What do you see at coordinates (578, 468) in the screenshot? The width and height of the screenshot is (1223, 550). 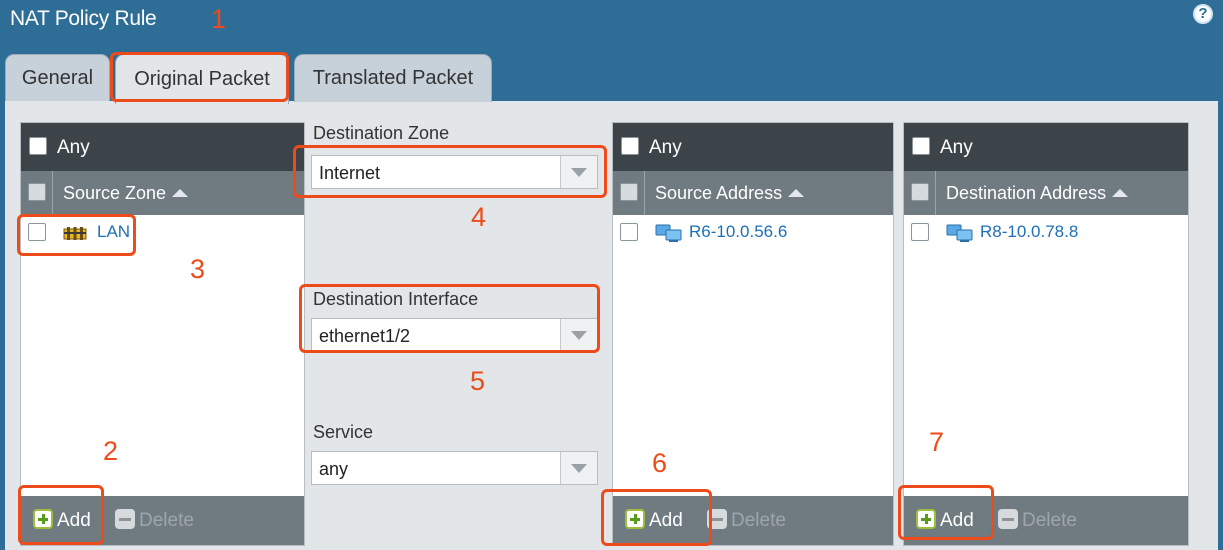 I see `chevron-down-icon` at bounding box center [578, 468].